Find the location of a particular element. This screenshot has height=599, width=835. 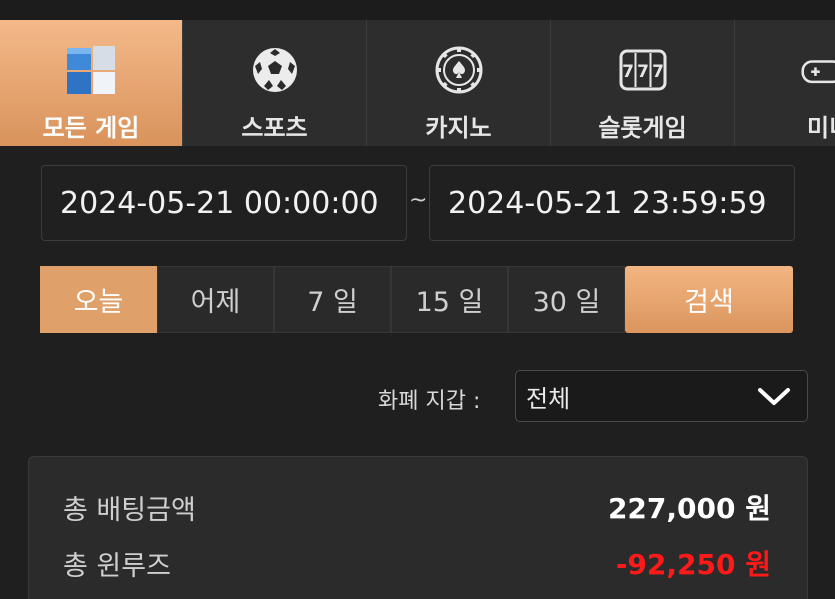

tab-label: 모든 게임 is located at coordinates (91, 128).